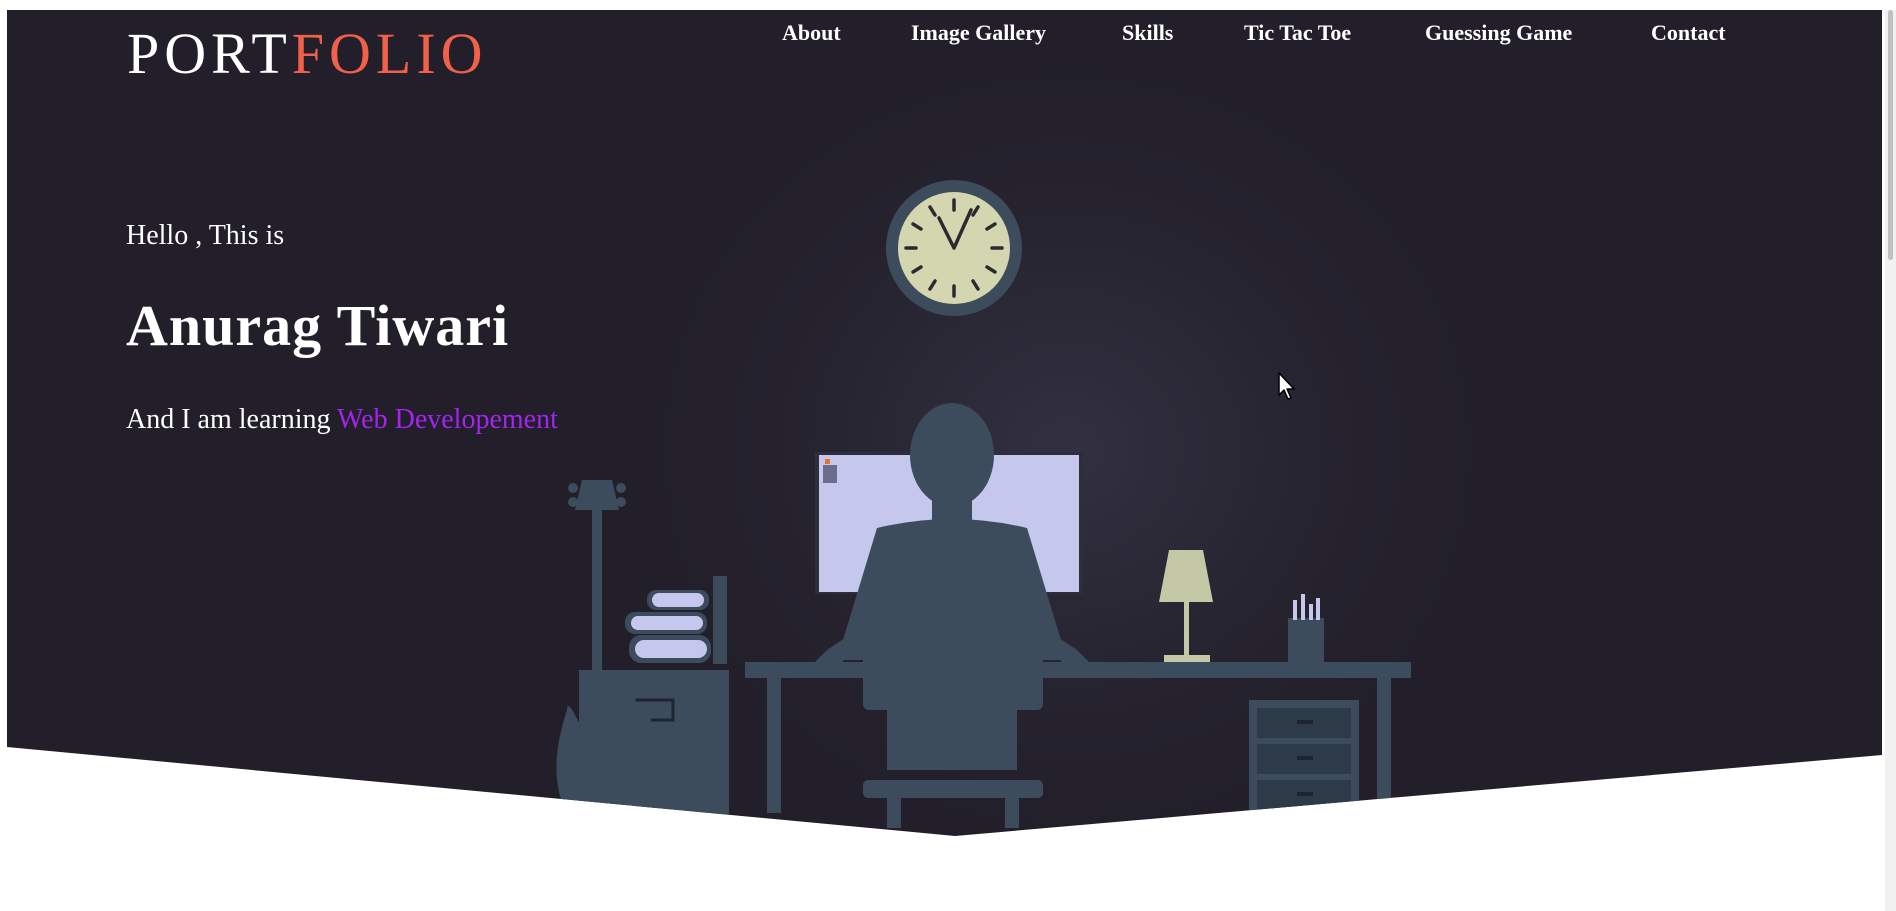  Describe the element at coordinates (1498, 33) in the screenshot. I see `nav-guessing-game: Guessing Game` at that location.